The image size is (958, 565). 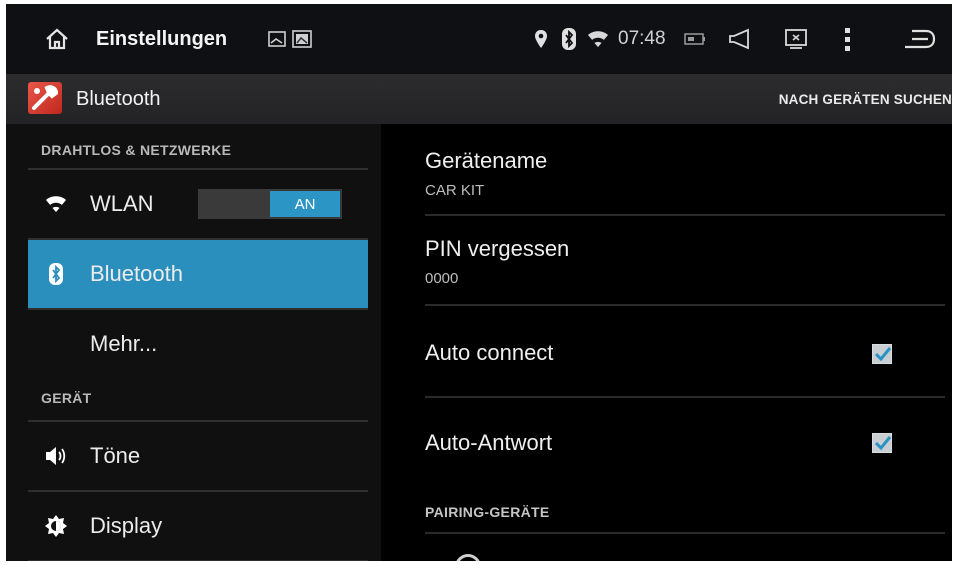 I want to click on toggle-on-label: AN, so click(x=305, y=204).